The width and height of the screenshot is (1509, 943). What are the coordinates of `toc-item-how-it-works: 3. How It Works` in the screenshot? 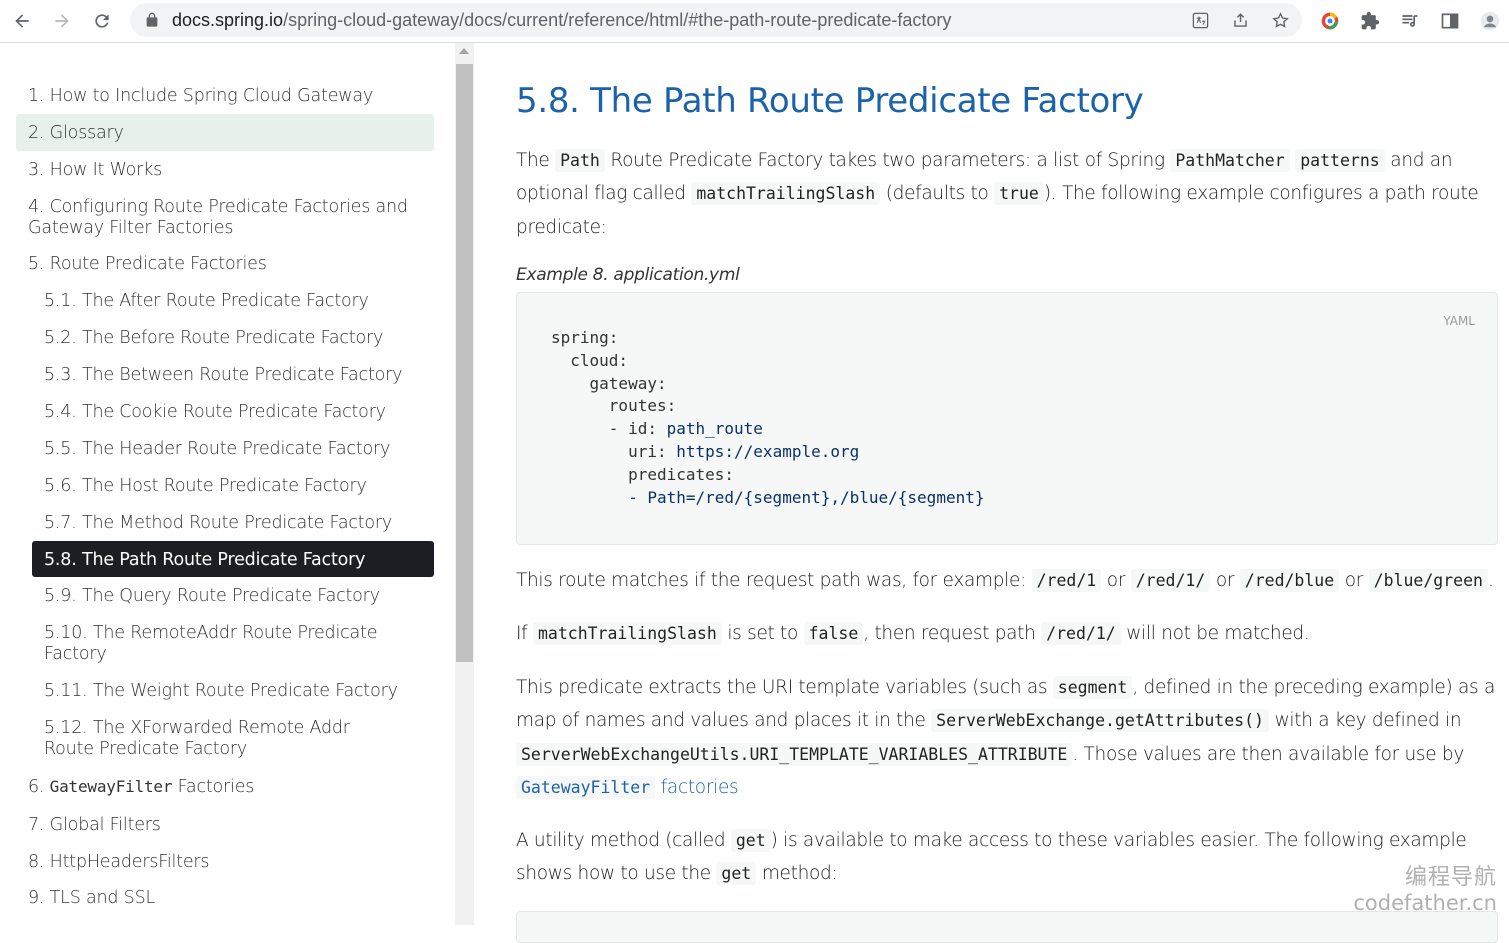 It's located at (228, 170).